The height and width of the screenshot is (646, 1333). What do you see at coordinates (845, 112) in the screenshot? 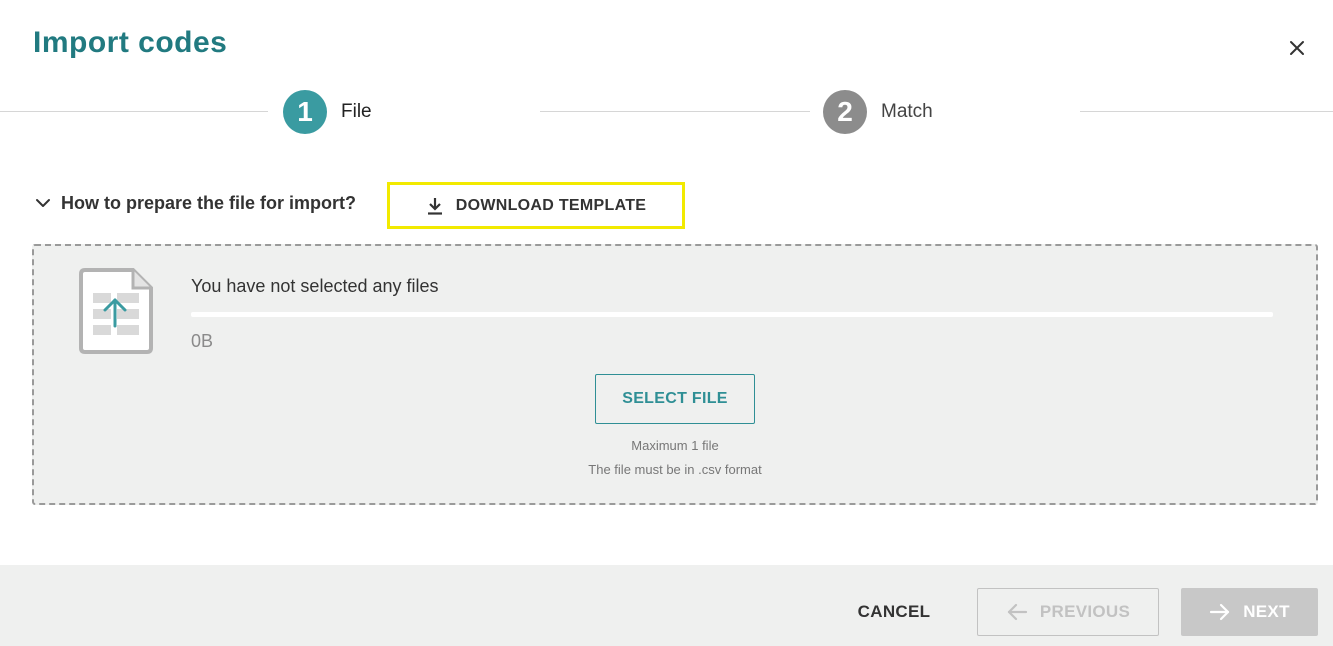
I see `step-number-circle: 2` at bounding box center [845, 112].